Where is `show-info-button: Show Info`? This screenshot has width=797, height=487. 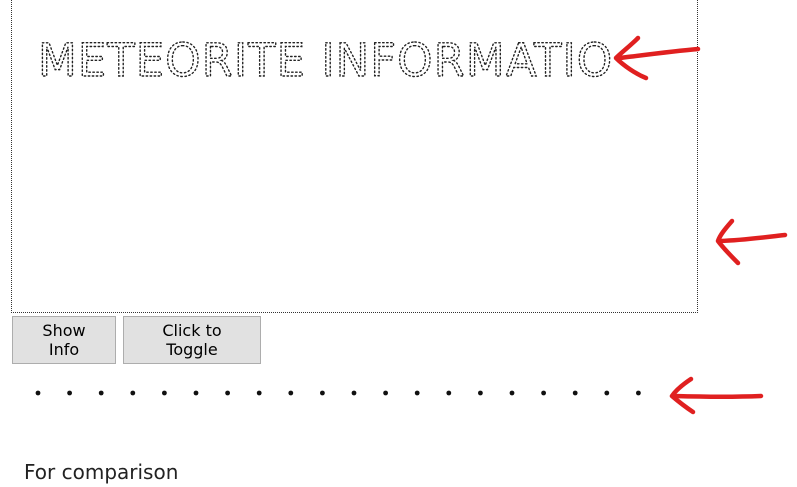
show-info-button: Show Info is located at coordinates (64, 340).